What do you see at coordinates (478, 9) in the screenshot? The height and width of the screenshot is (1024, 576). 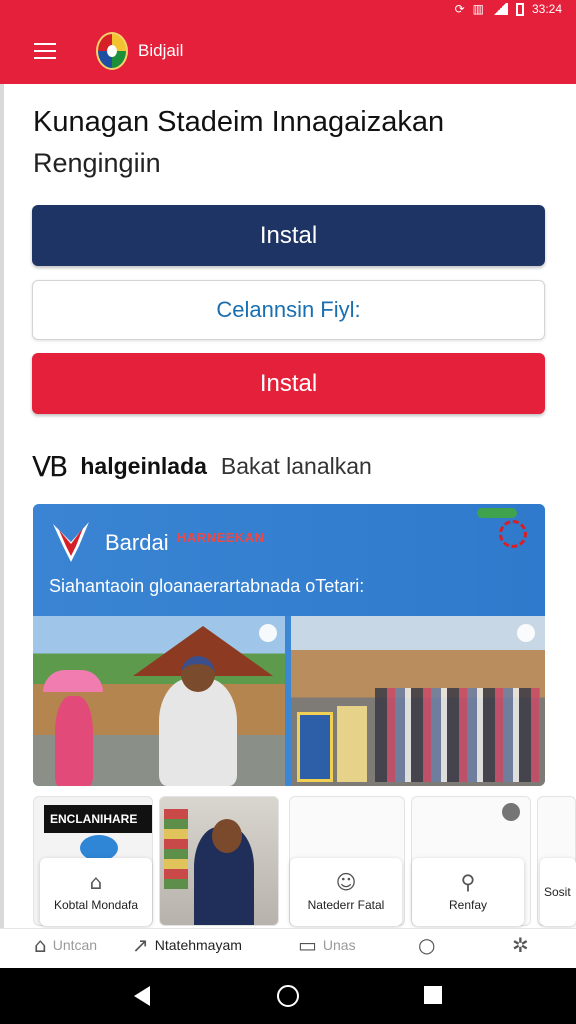 I see `nfc-icon: ▥` at bounding box center [478, 9].